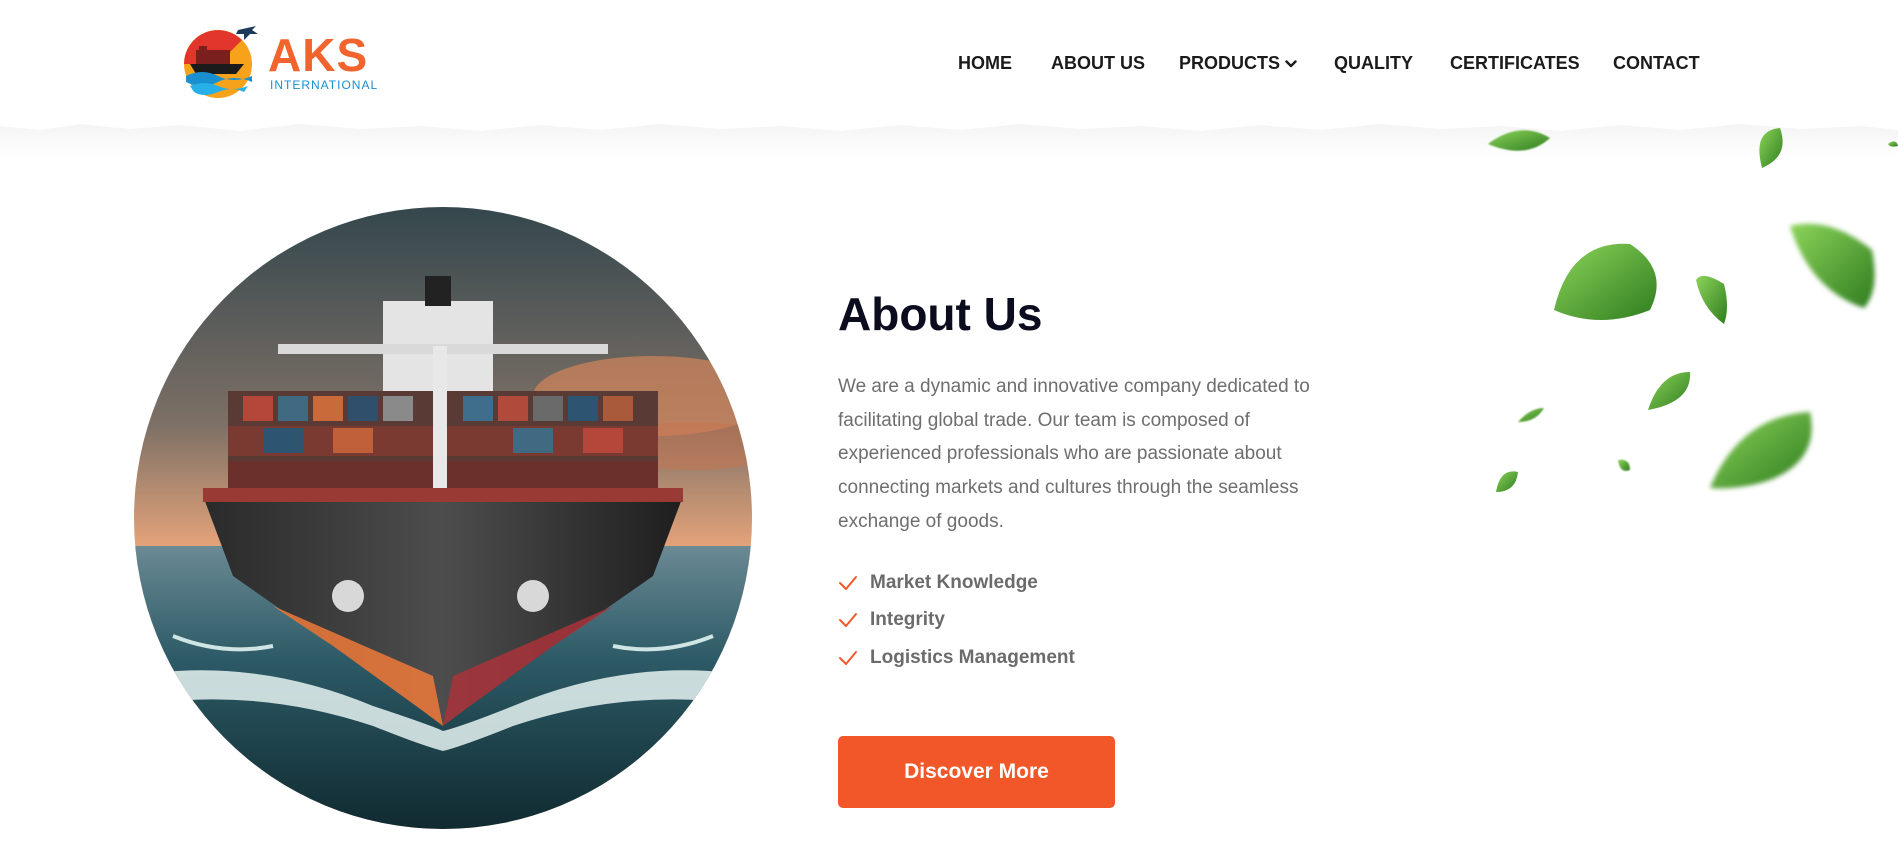  What do you see at coordinates (985, 63) in the screenshot?
I see `nav-home: HOME` at bounding box center [985, 63].